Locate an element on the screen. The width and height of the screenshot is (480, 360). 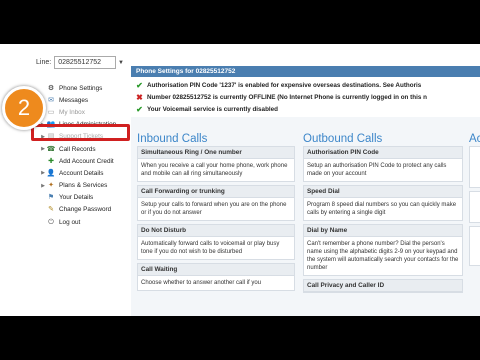
password-icon: ✎ is located at coordinates (51, 210).